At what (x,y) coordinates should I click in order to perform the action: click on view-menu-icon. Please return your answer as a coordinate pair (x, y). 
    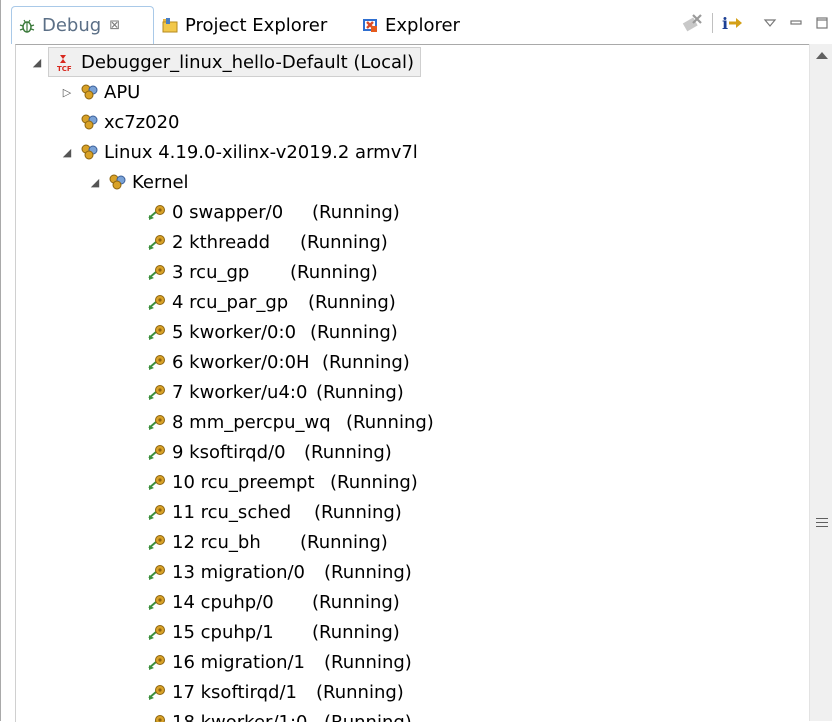
    Looking at the image, I should click on (770, 23).